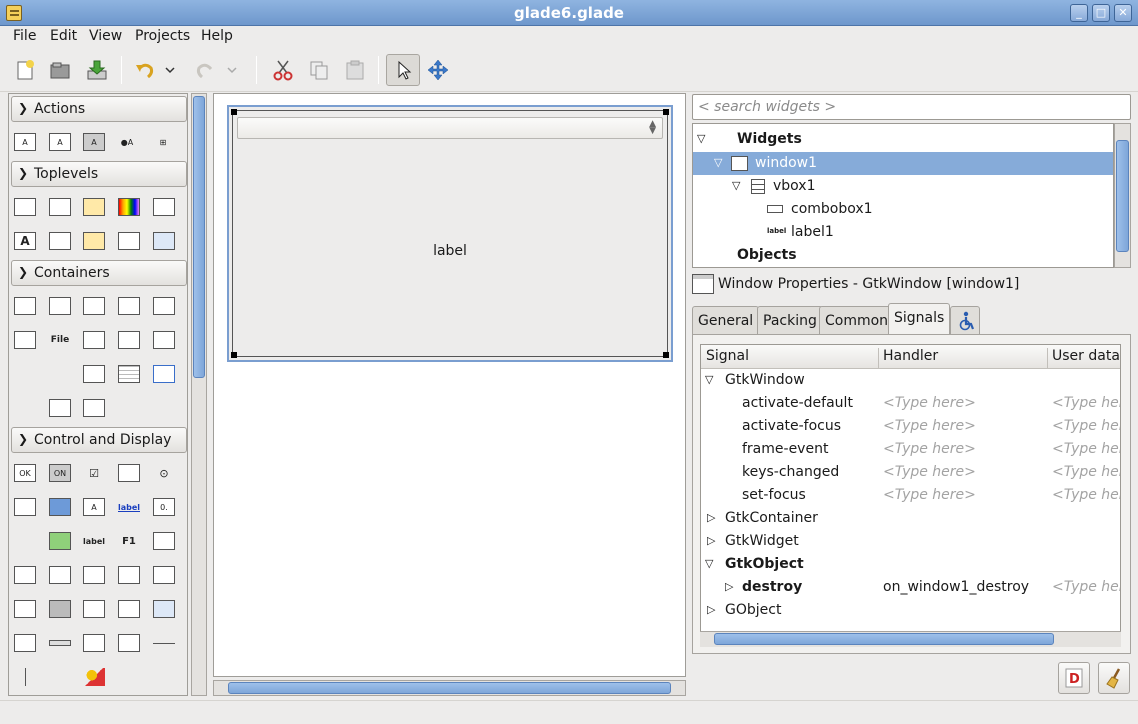 The image size is (1138, 724). Describe the element at coordinates (903, 139) in the screenshot. I see `tree-row-widgets: ▽ Widgets` at that location.